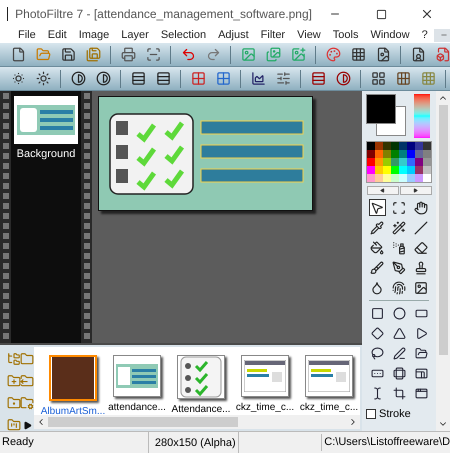 This screenshot has height=453, width=450. Describe the element at coordinates (390, 35) in the screenshot. I see `menu-item: Window` at that location.